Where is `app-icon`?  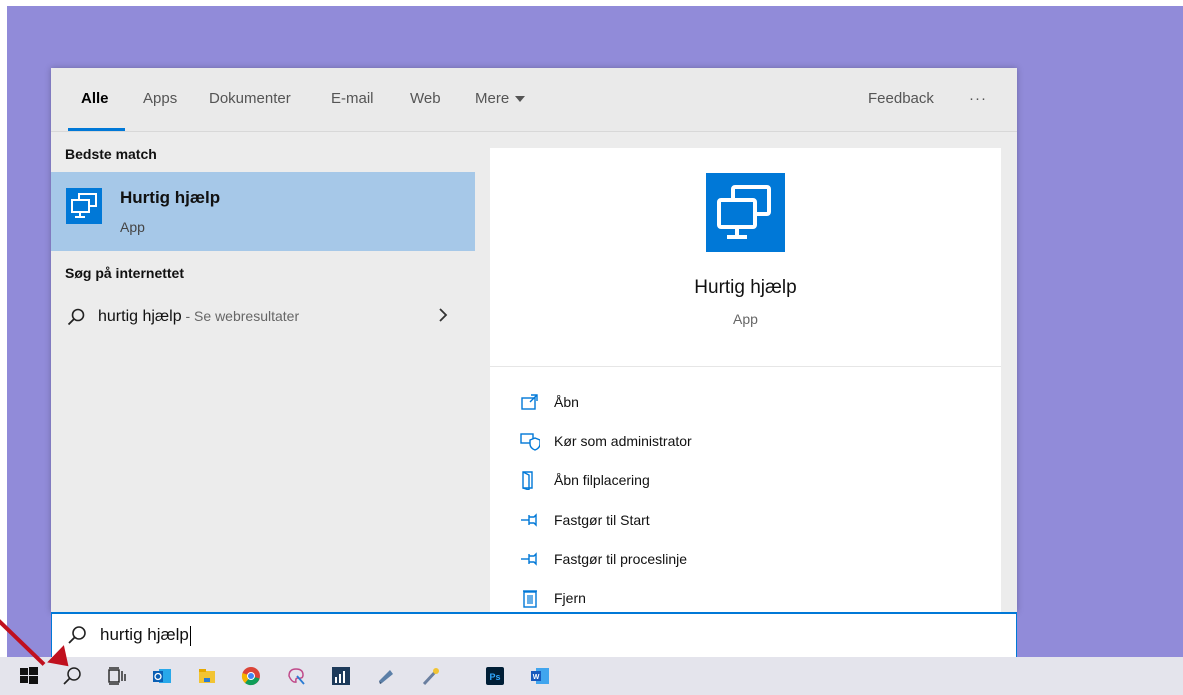
app-icon is located at coordinates (386, 676).